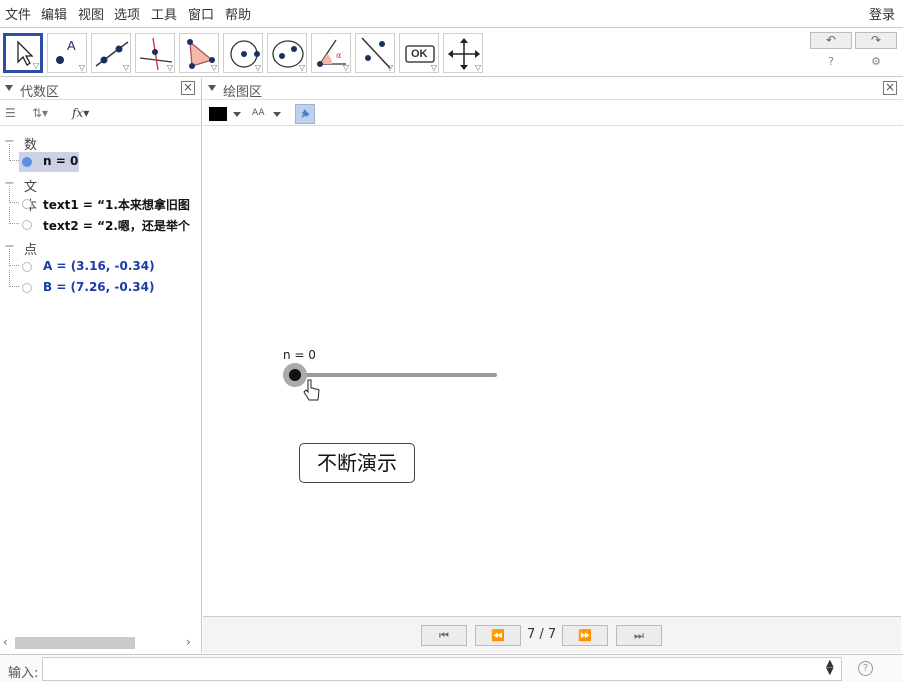 Image resolution: width=903 pixels, height=682 pixels. I want to click on menu-edit: 编辑, so click(54, 13).